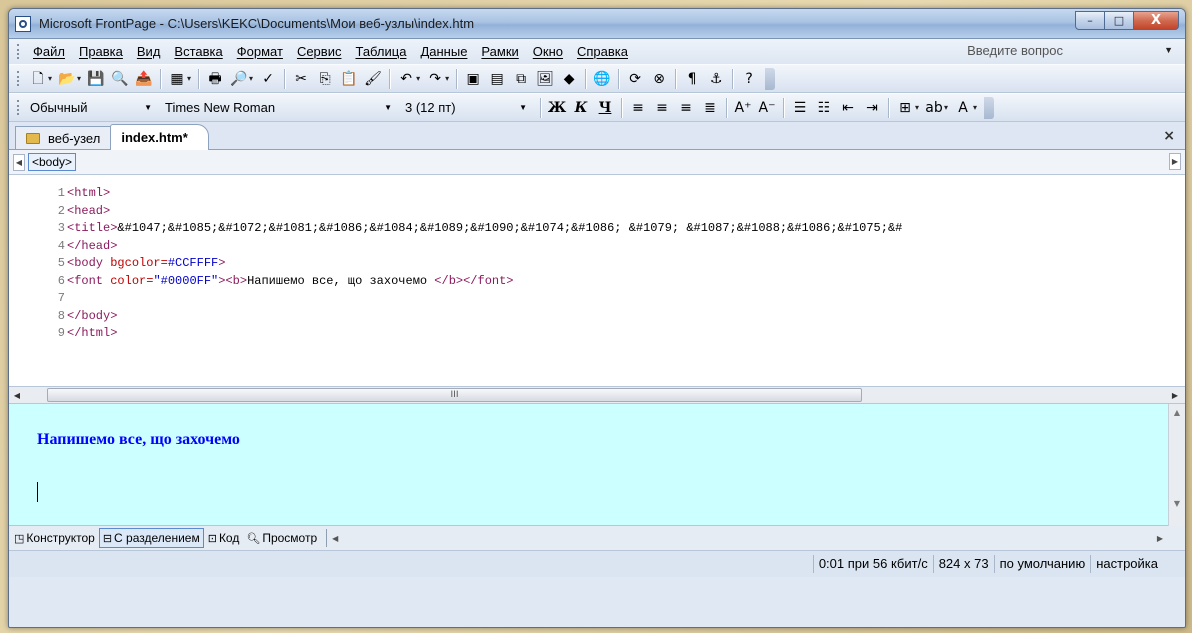  Describe the element at coordinates (1119, 20) in the screenshot. I see `maximize-button: □` at that location.